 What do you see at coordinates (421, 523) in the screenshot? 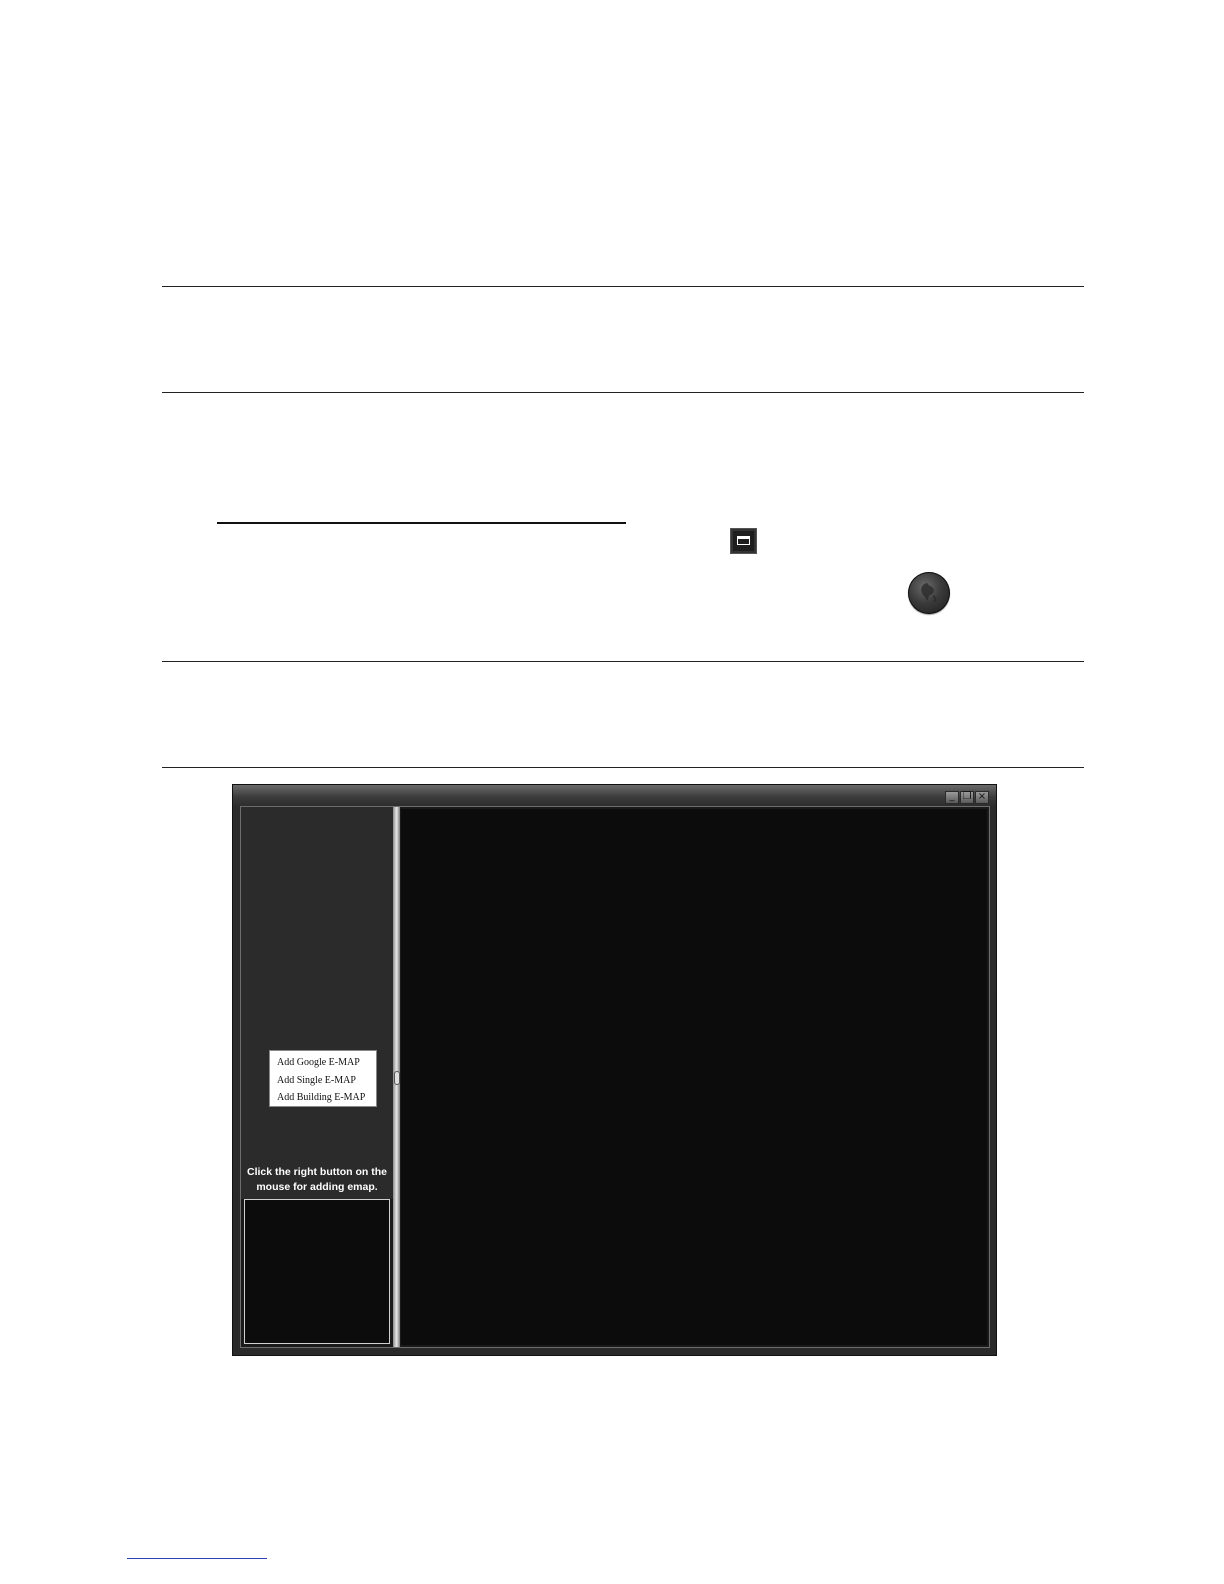
I see `heading-underline` at bounding box center [421, 523].